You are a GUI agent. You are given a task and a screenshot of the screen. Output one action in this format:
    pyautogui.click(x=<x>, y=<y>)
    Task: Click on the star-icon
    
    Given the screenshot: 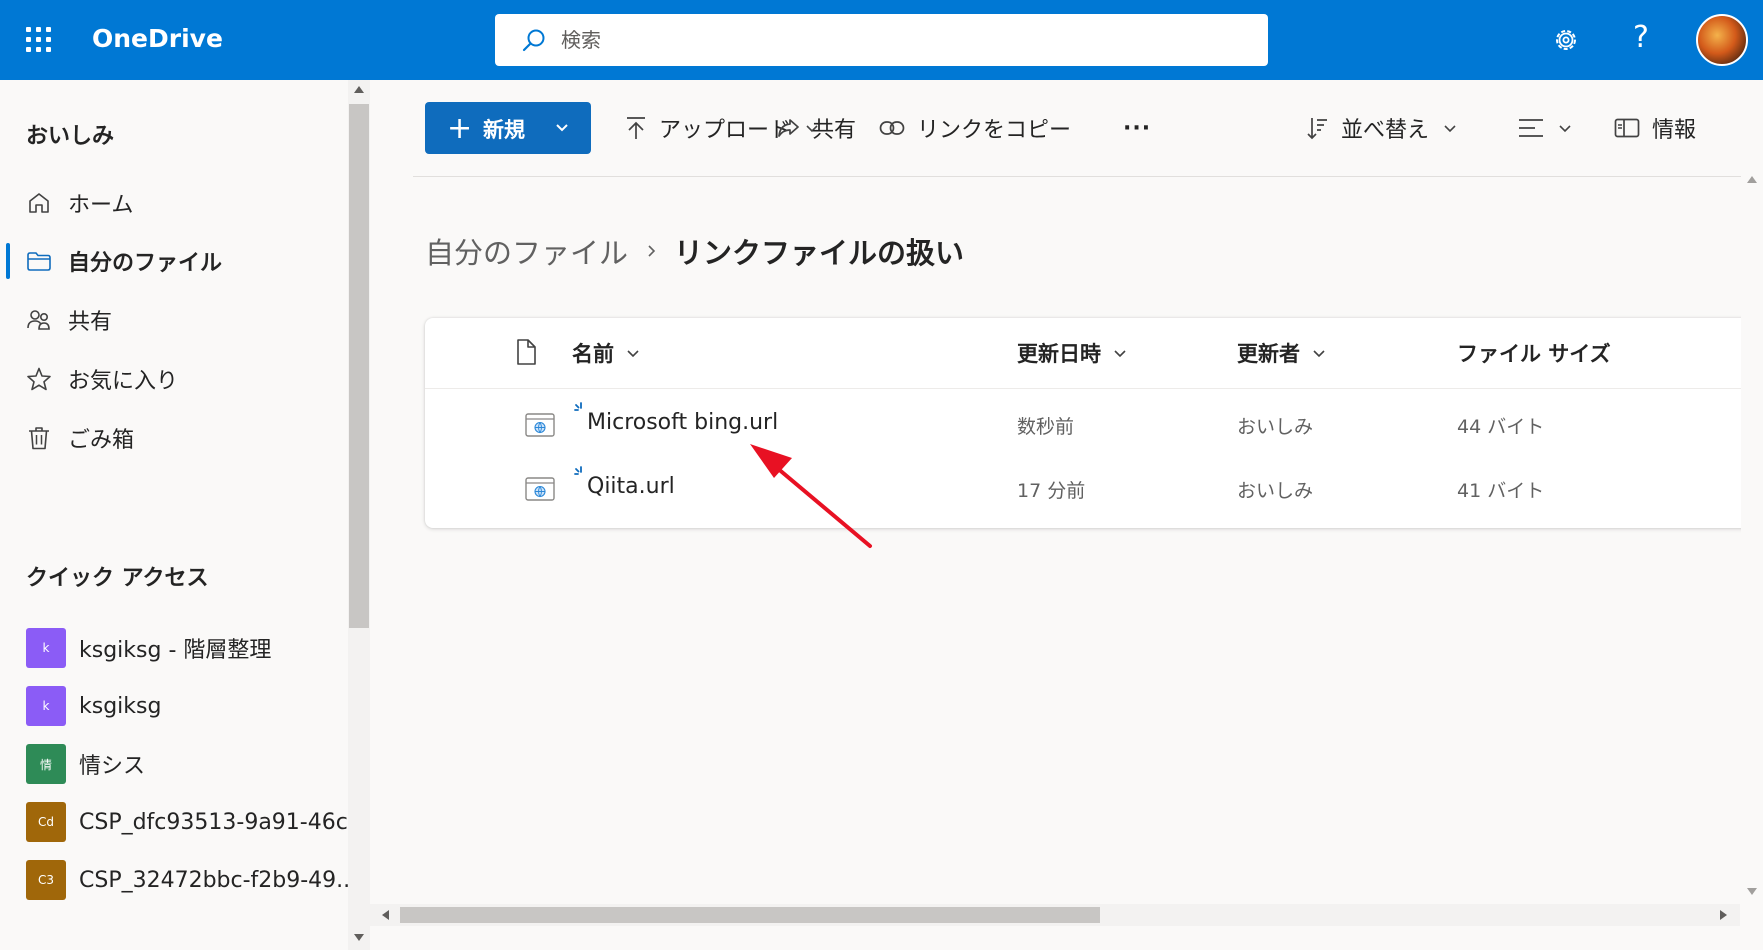 What is the action you would take?
    pyautogui.click(x=39, y=379)
    